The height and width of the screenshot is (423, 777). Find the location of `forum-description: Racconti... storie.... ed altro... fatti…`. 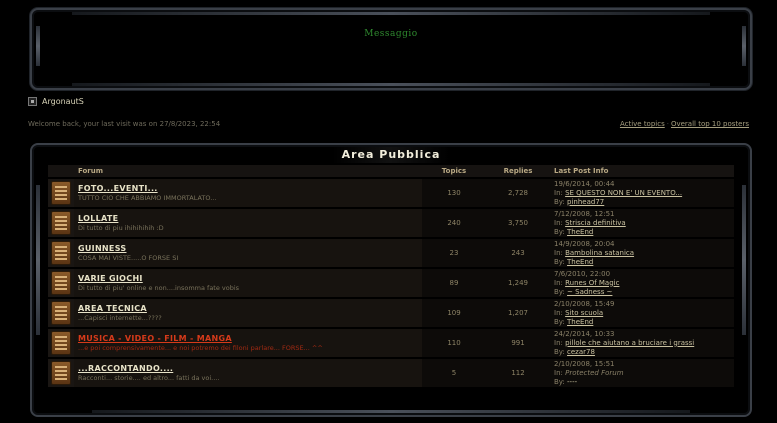

forum-description: Racconti... storie.... ed altro... fatti… is located at coordinates (149, 378).